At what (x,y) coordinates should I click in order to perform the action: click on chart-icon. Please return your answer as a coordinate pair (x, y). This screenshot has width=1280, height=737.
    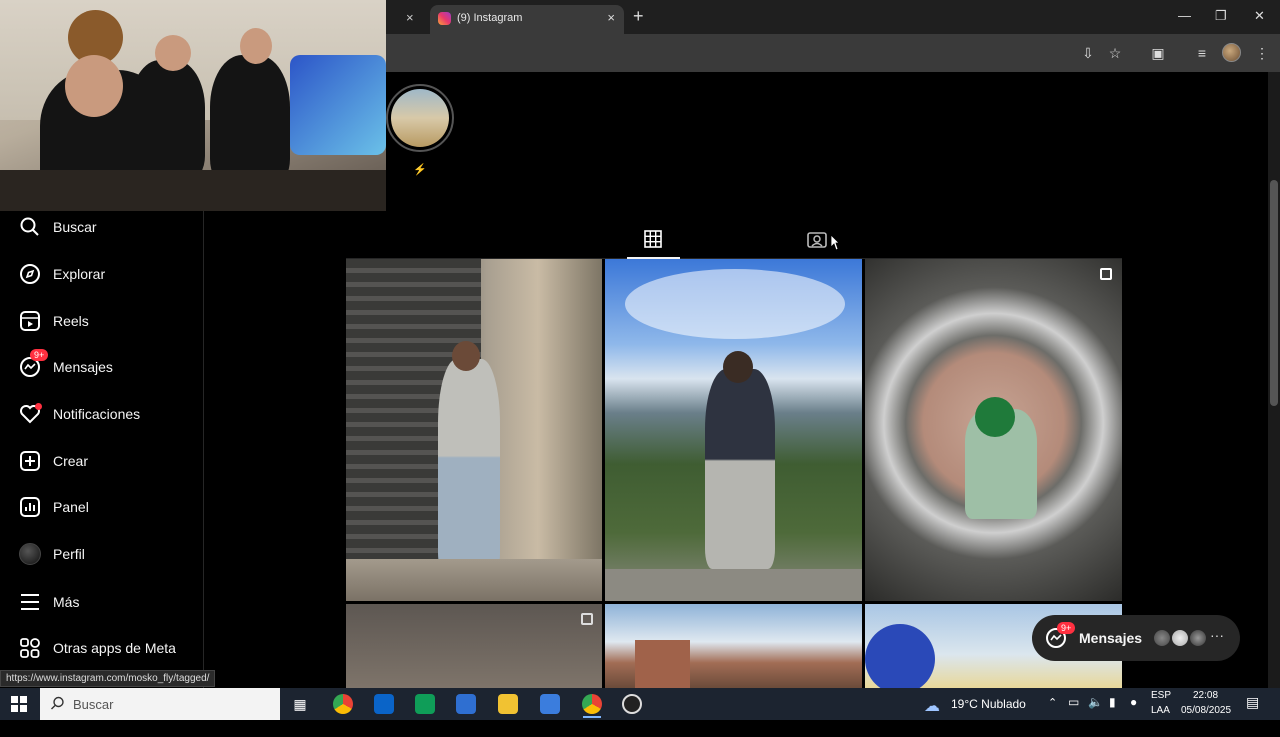
    Looking at the image, I should click on (30, 507).